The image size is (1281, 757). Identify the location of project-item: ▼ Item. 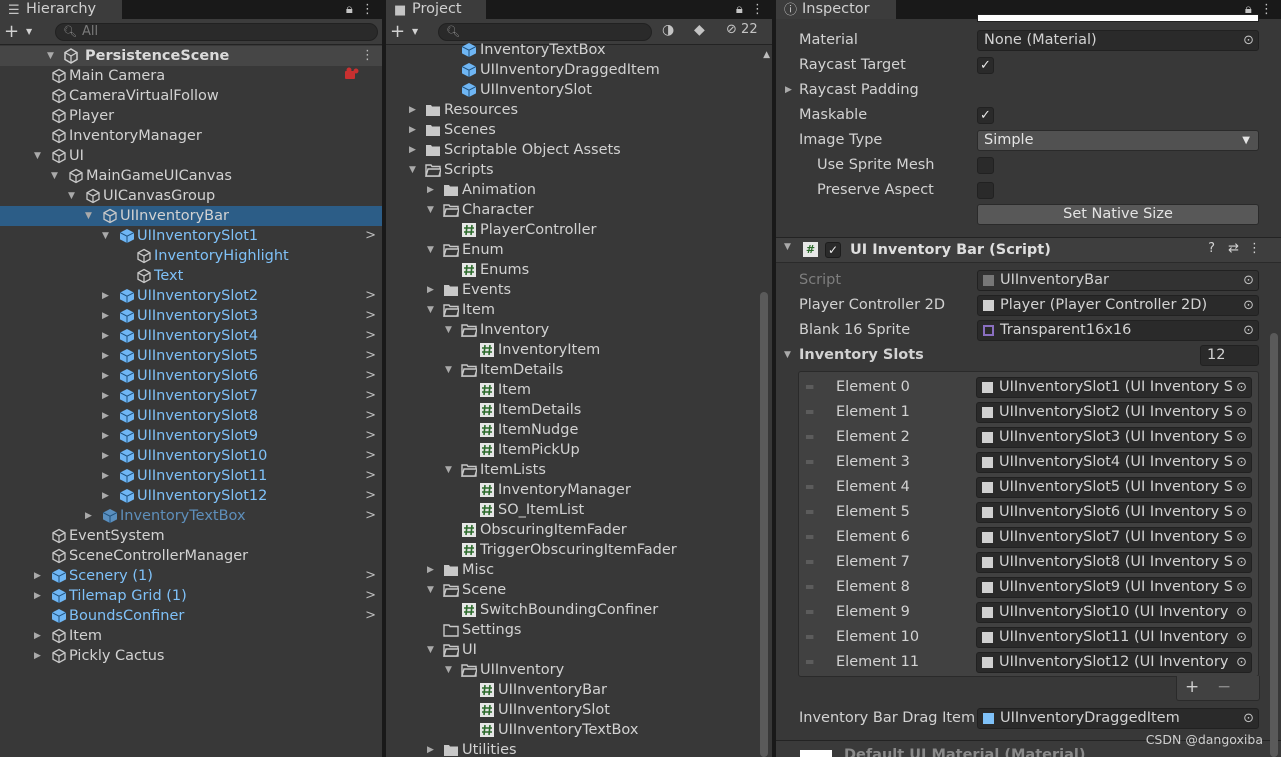
(579, 310).